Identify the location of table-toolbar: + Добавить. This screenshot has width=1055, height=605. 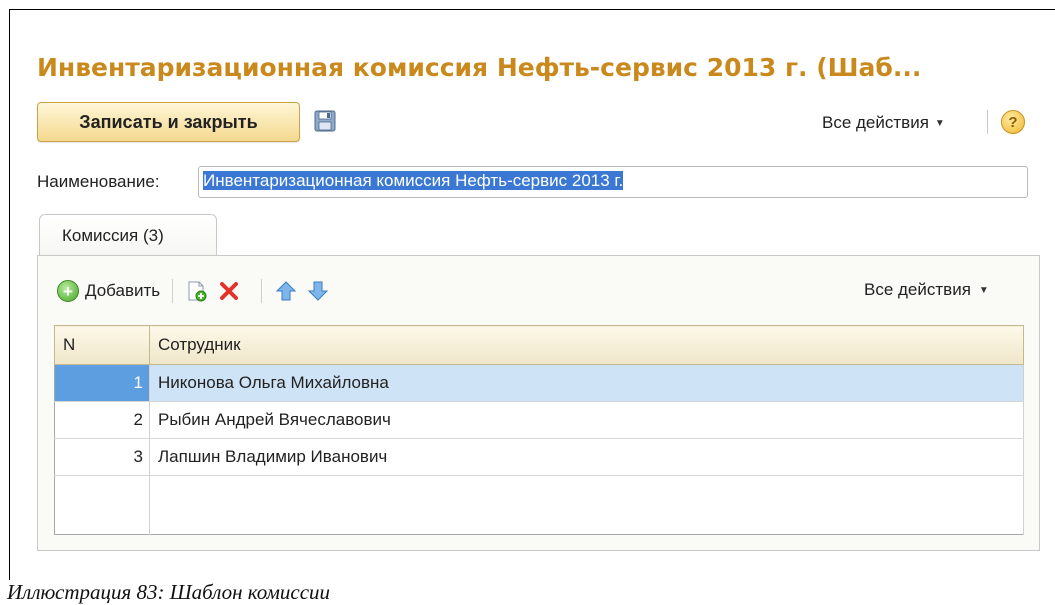
(197, 291).